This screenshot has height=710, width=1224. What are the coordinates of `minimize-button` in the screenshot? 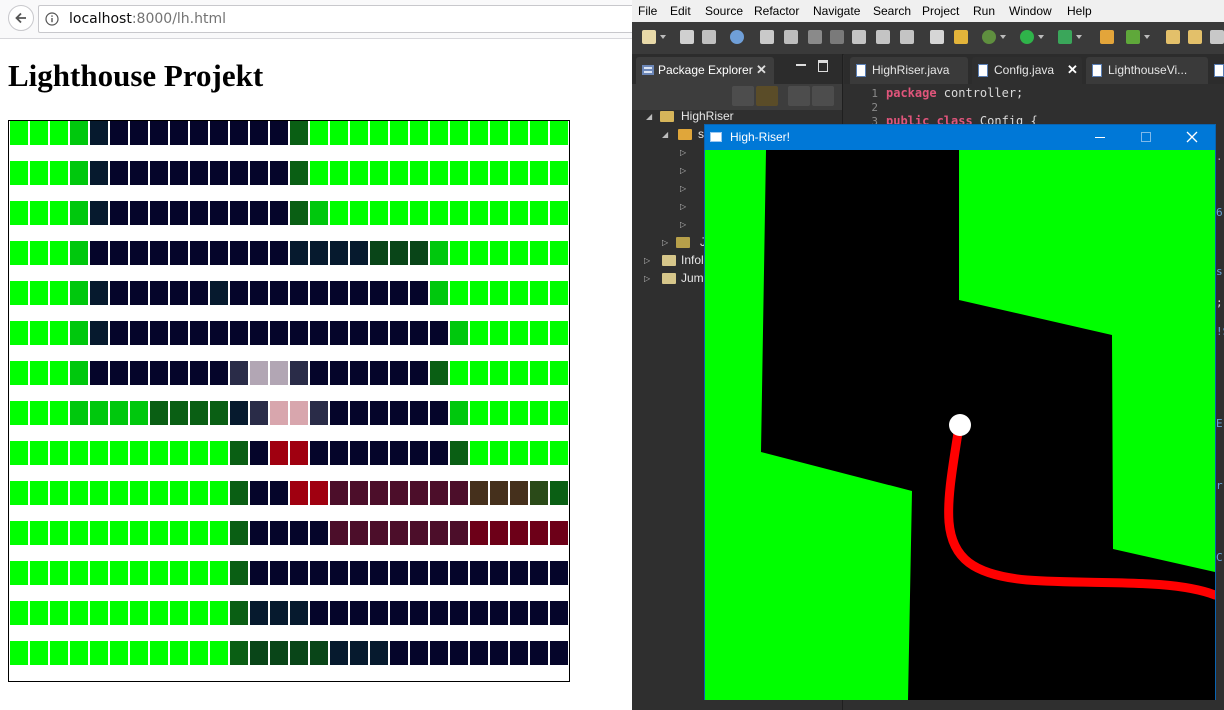 It's located at (1100, 137).